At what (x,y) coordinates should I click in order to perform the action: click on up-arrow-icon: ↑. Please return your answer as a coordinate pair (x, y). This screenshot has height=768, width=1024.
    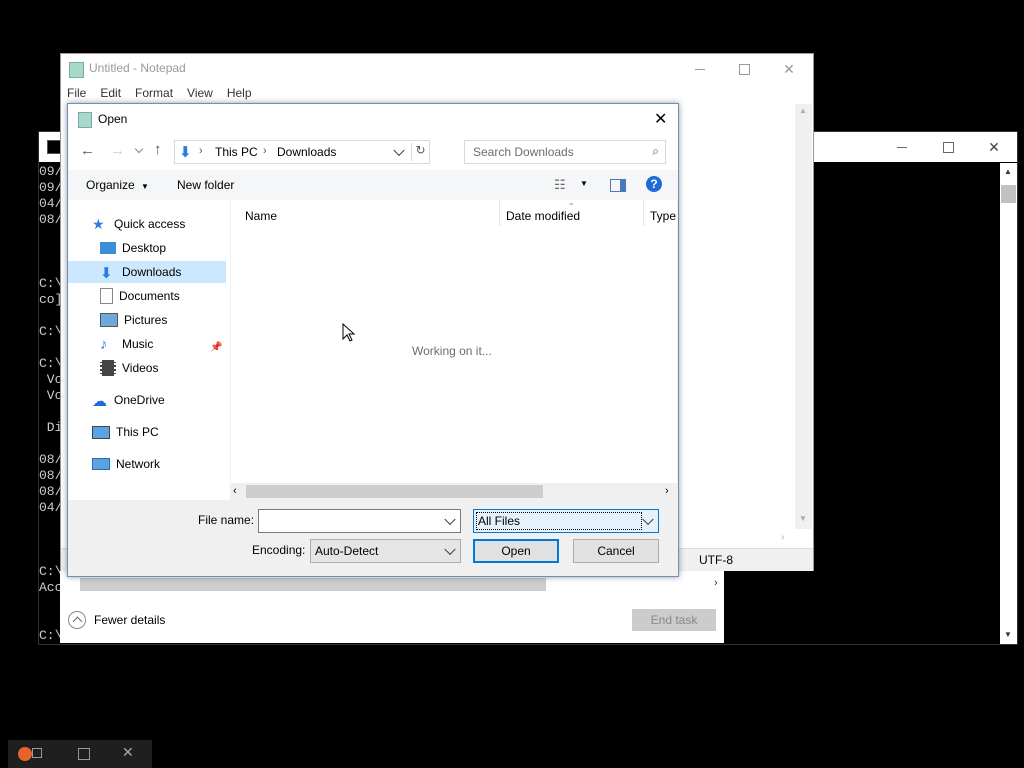
    Looking at the image, I should click on (158, 149).